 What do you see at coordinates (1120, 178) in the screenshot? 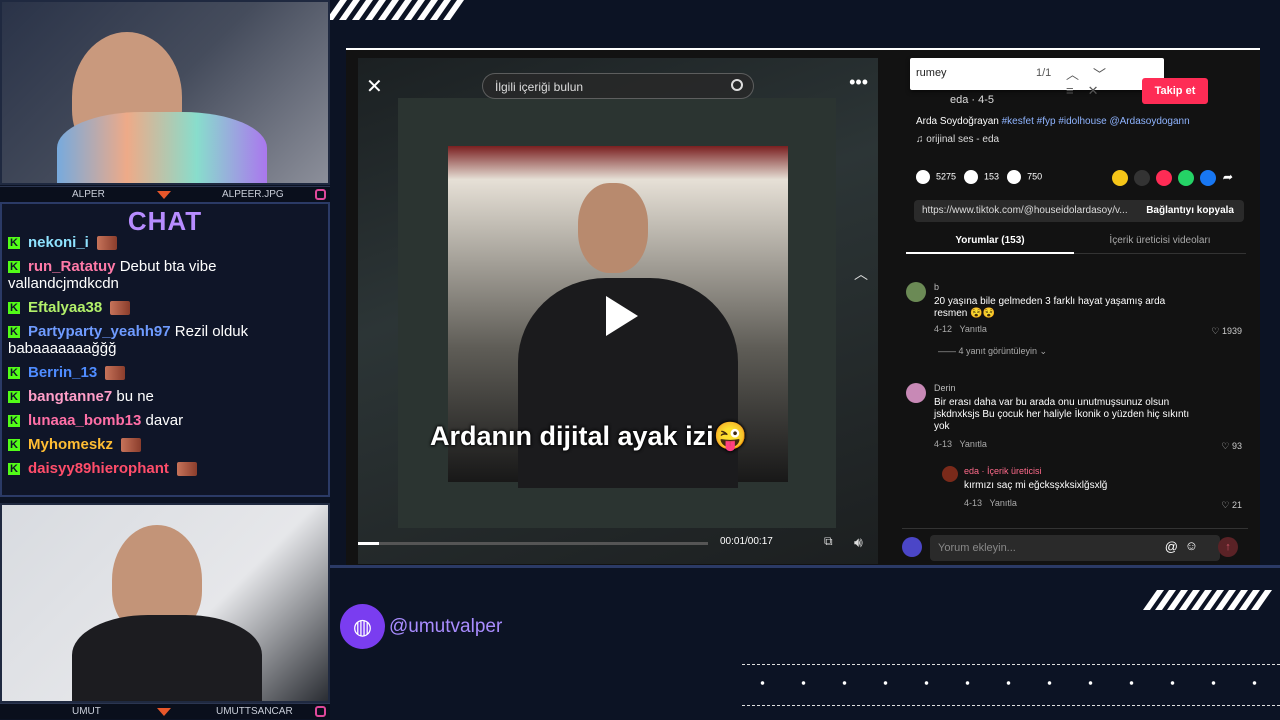
I see `repost-icon` at bounding box center [1120, 178].